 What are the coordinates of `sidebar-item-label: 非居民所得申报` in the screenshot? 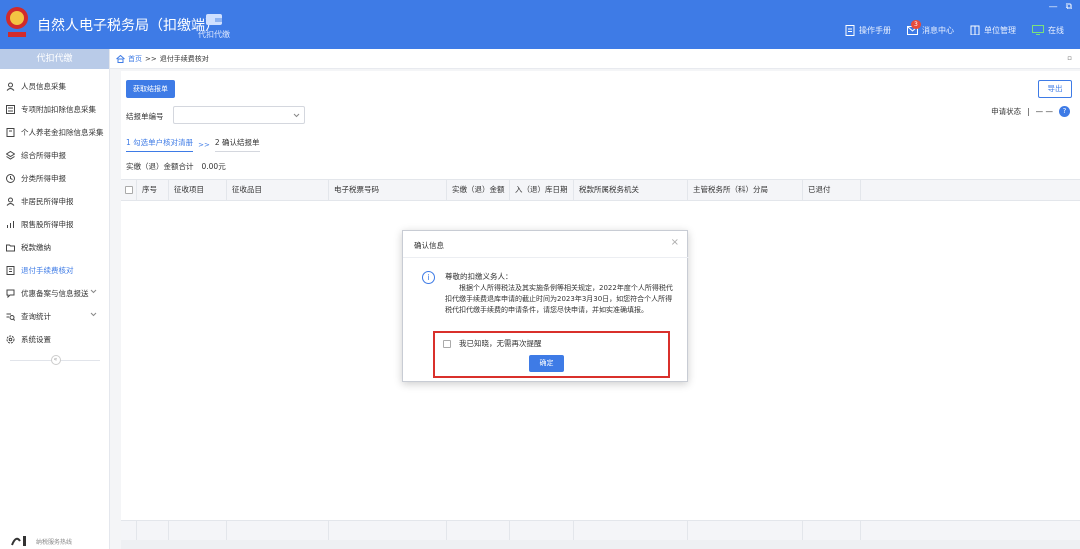 It's located at (47, 201).